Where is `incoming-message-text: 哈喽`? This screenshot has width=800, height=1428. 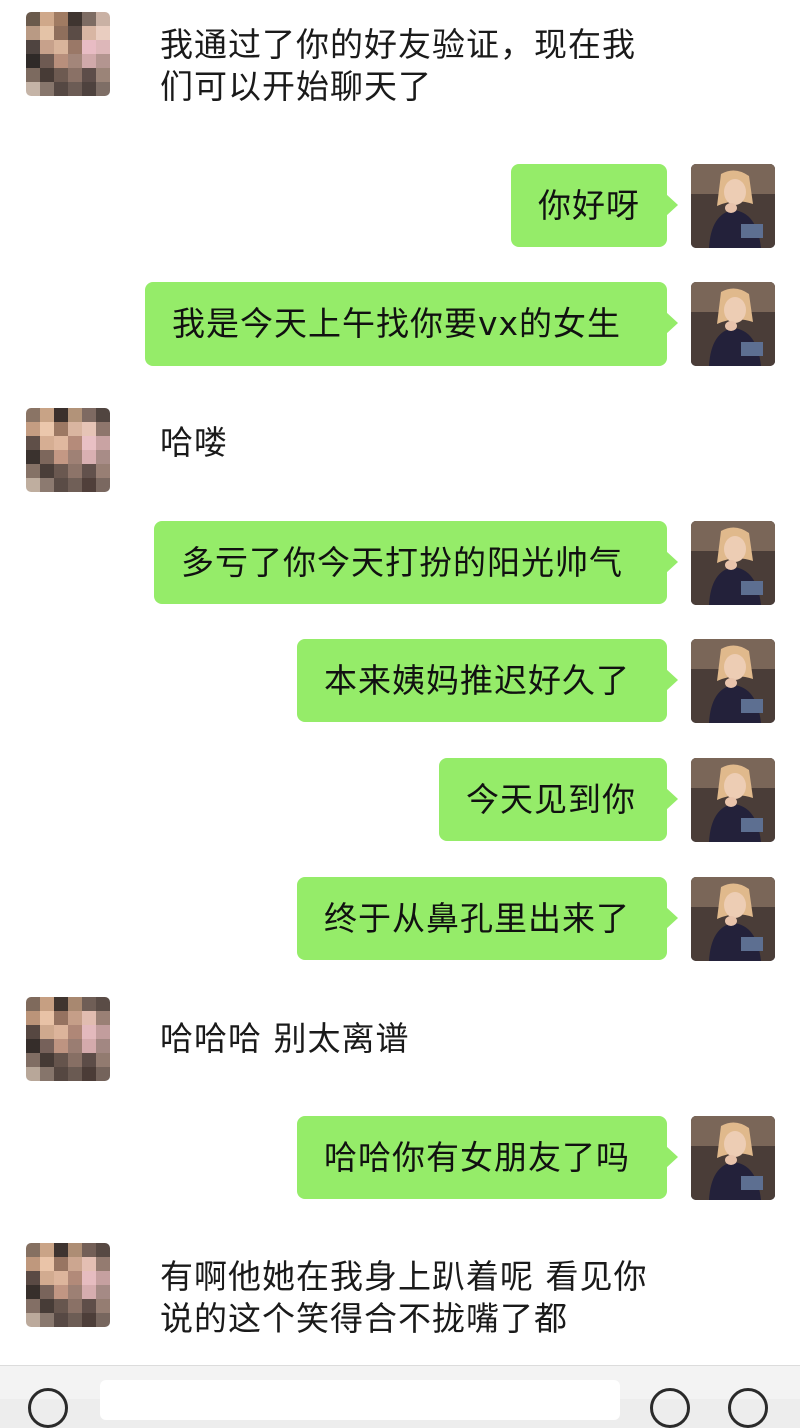 incoming-message-text: 哈喽 is located at coordinates (420, 443).